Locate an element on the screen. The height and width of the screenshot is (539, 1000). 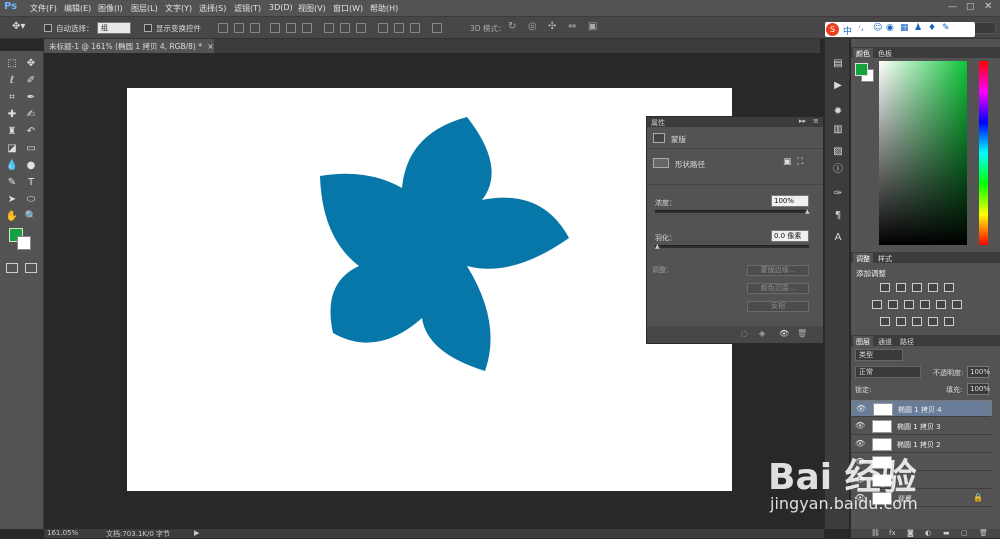
tab-layers: 图层 is located at coordinates (863, 341).